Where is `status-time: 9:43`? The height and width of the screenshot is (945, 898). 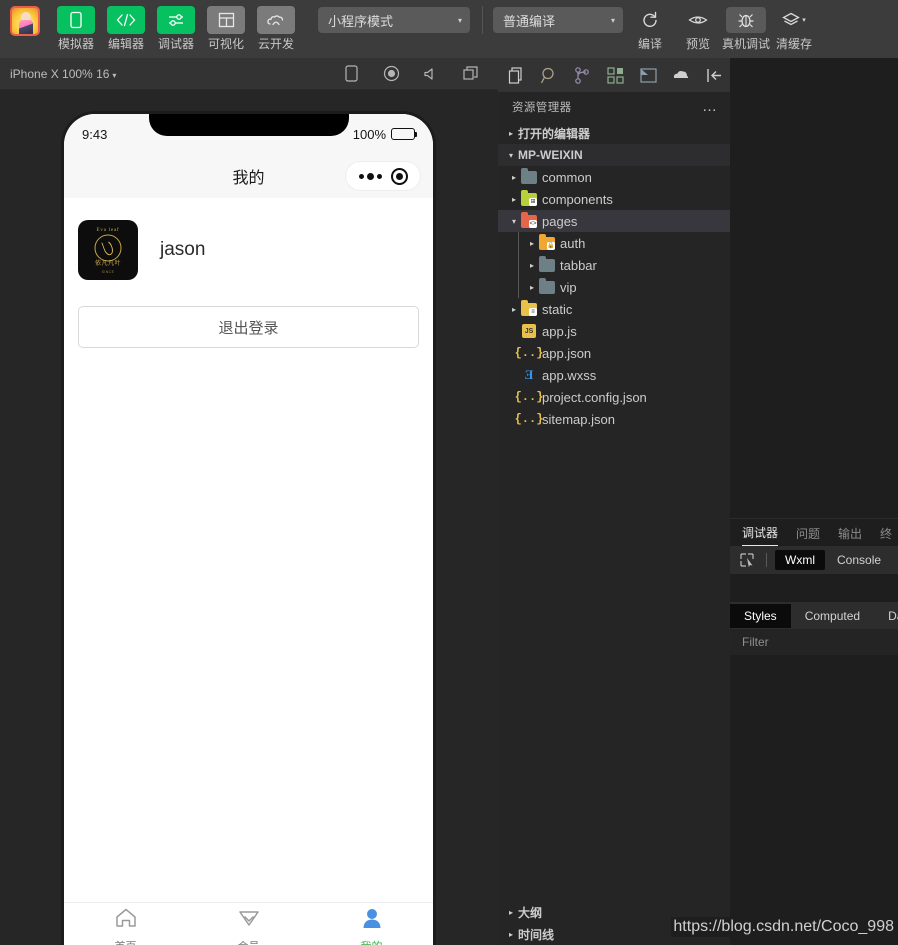
status-time: 9:43 is located at coordinates (95, 134).